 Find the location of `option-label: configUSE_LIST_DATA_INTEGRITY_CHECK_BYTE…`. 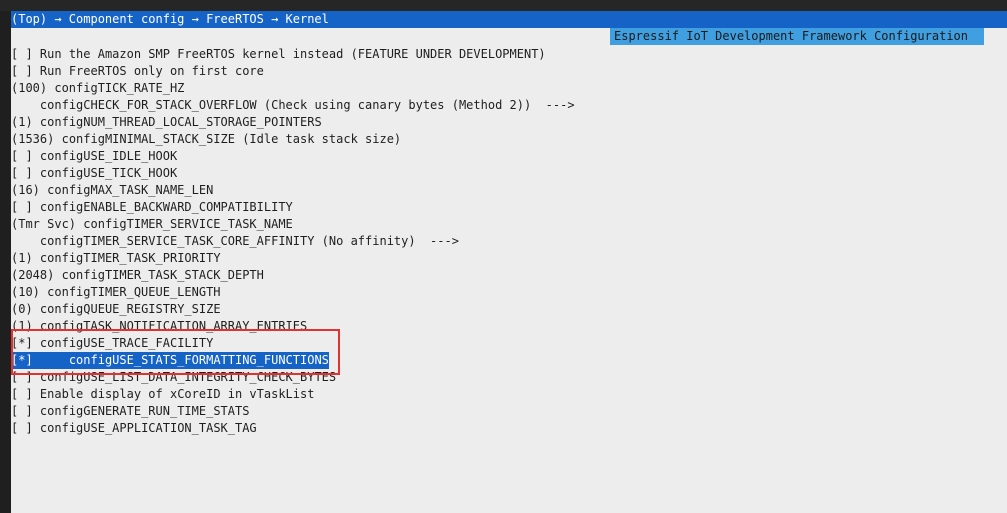

option-label: configUSE_LIST_DATA_INTEGRITY_CHECK_BYTE… is located at coordinates (188, 377).